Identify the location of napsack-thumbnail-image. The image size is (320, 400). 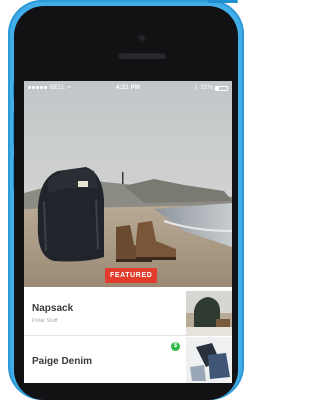
(209, 314).